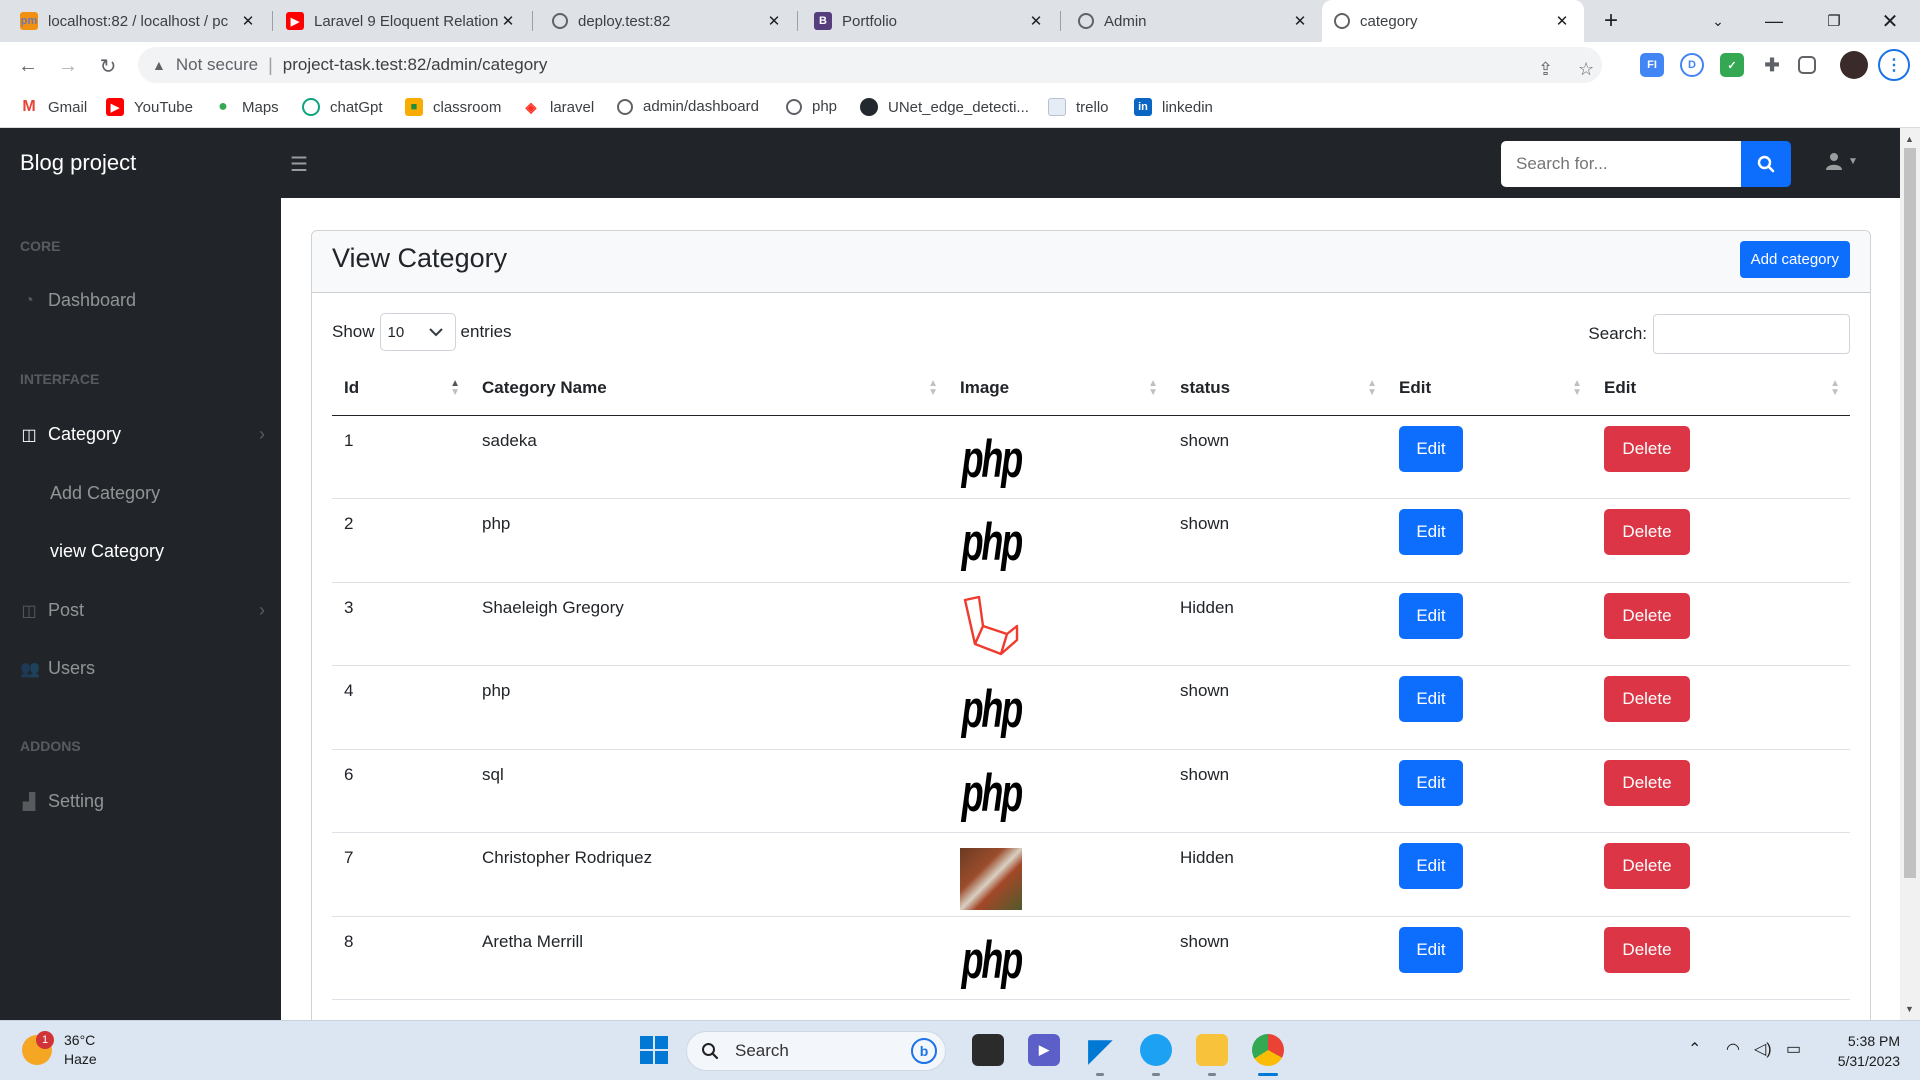 This screenshot has height=1080, width=1920. I want to click on page-scrollbar: ▲ ▼, so click(1910, 574).